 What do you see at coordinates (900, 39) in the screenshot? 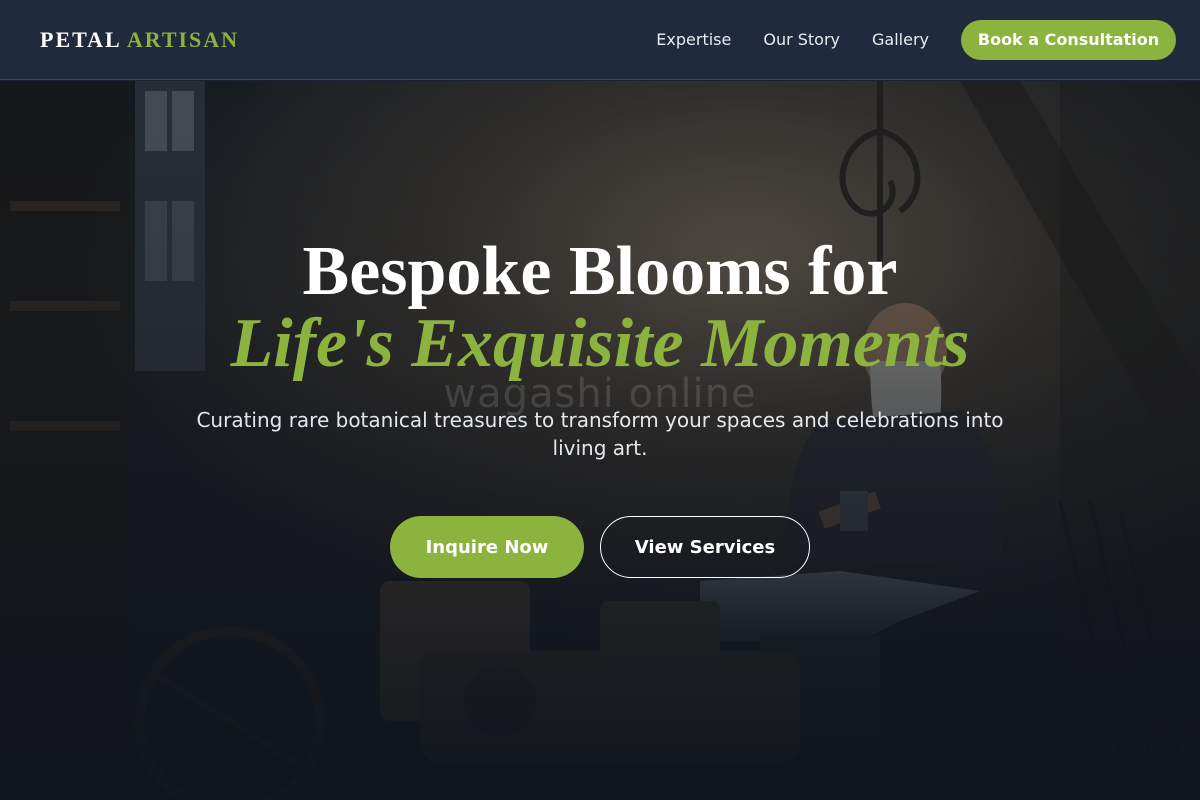
I see `nav-link-gallery: Gallery` at bounding box center [900, 39].